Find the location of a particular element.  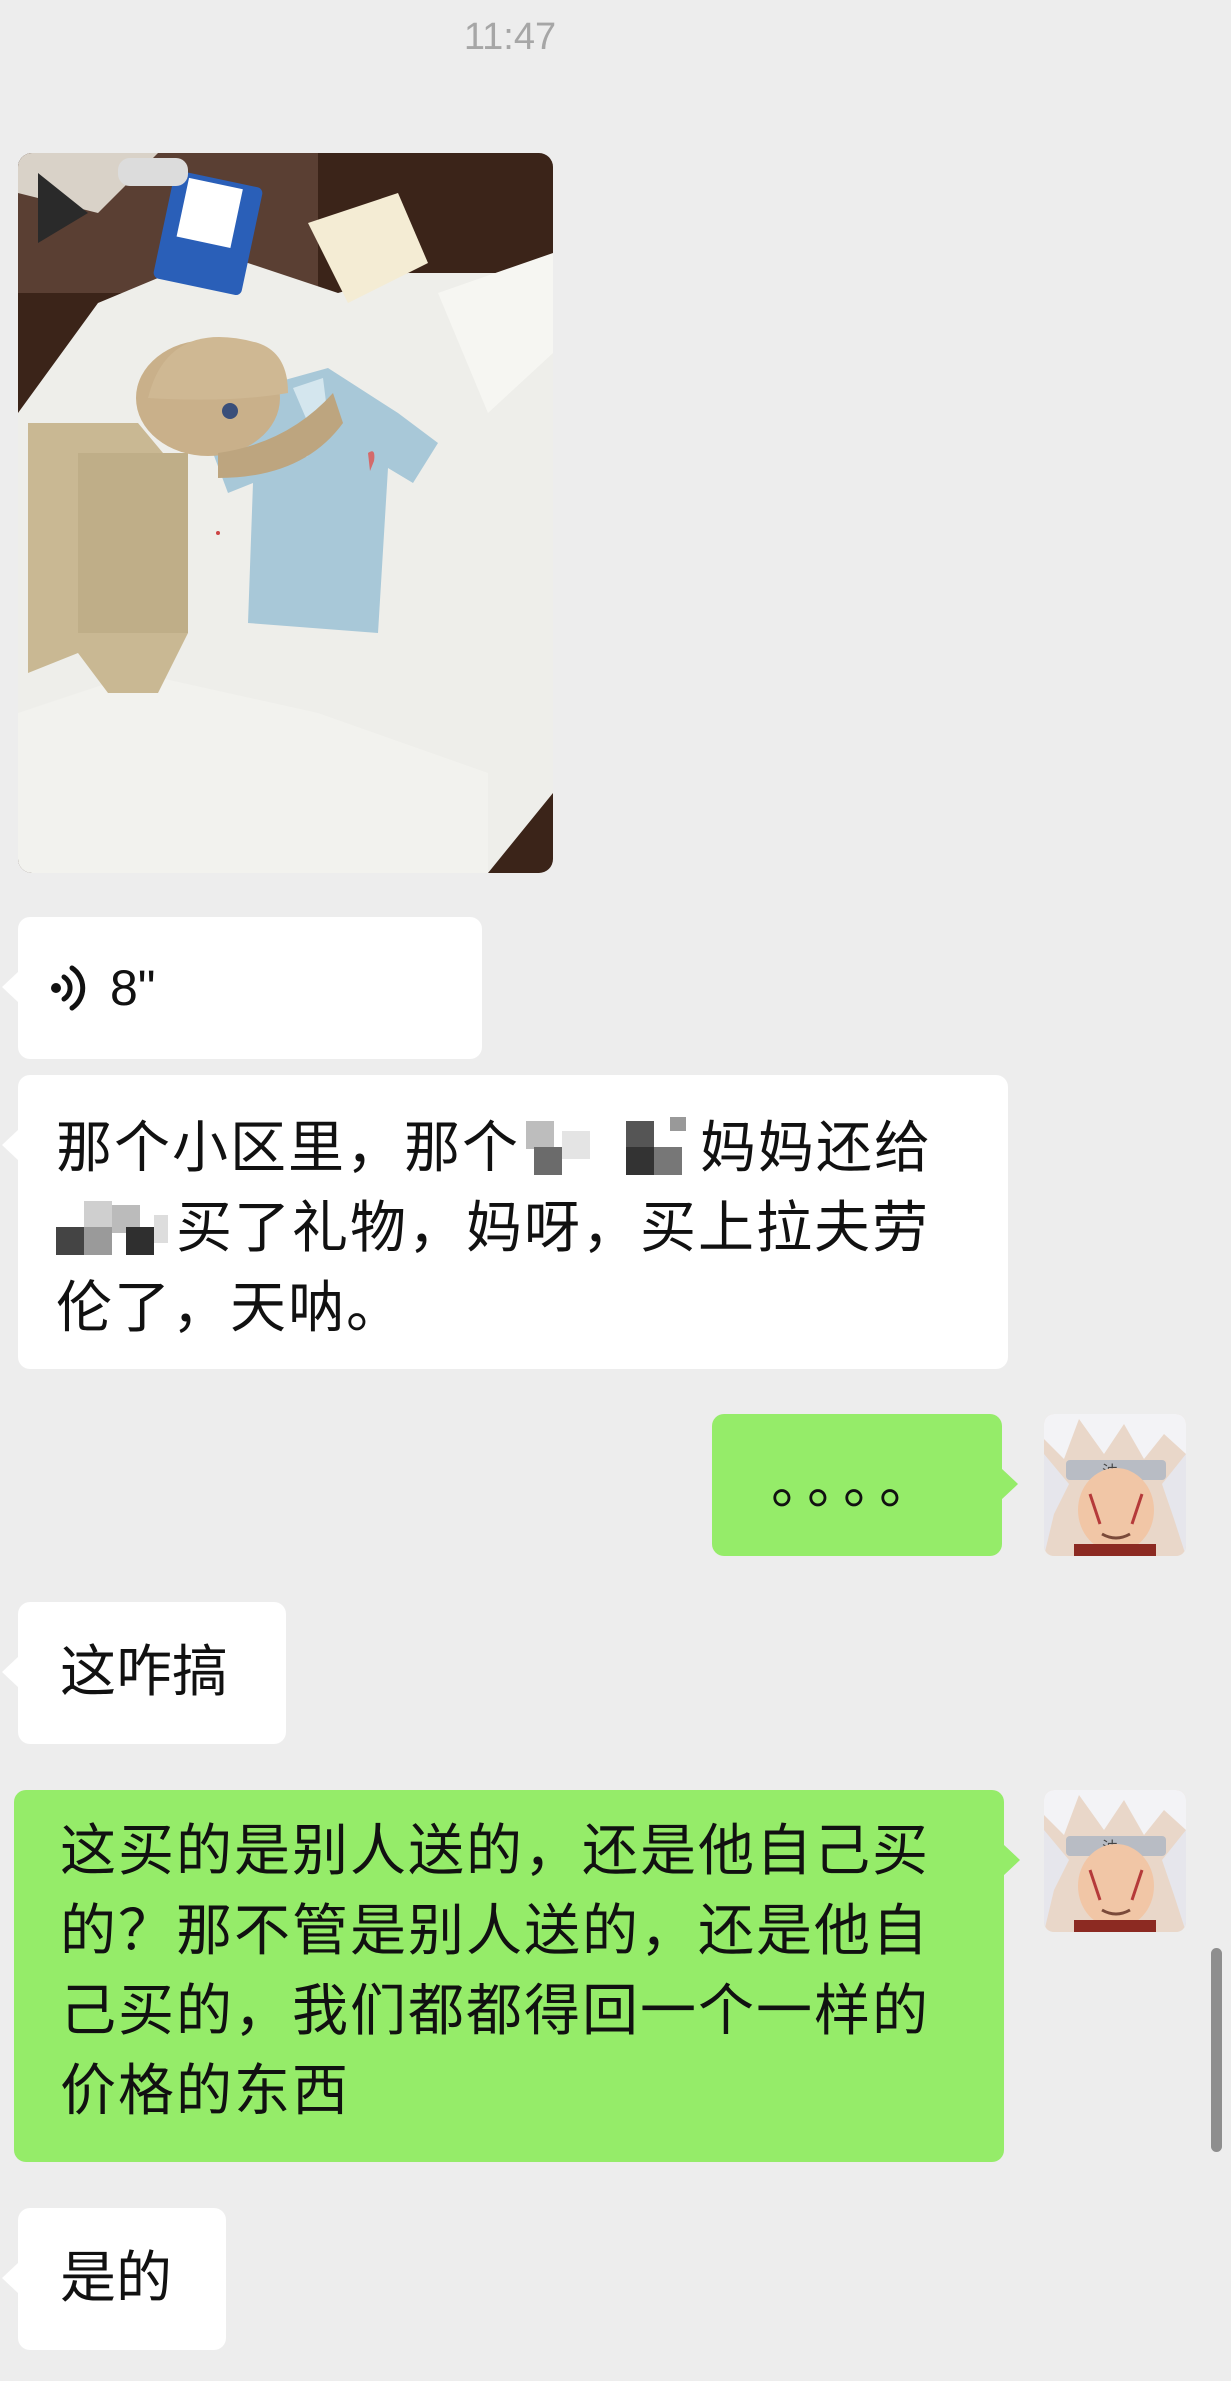

message-line: 己买的，我们都都得回一个一样的 is located at coordinates (495, 2011).